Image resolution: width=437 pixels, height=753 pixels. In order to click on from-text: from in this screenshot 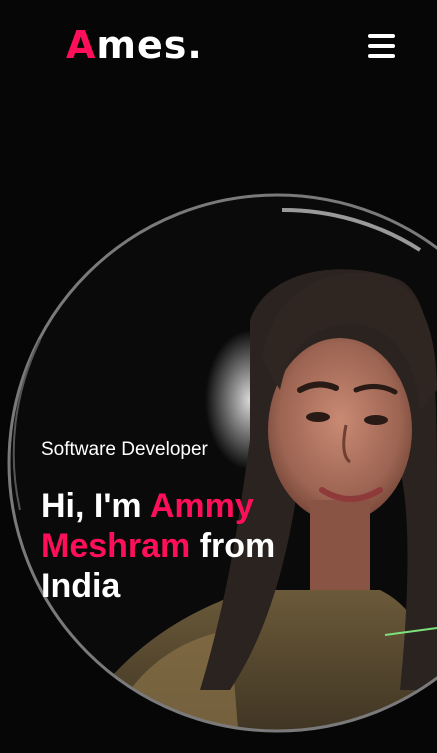, I will do `click(237, 546)`.